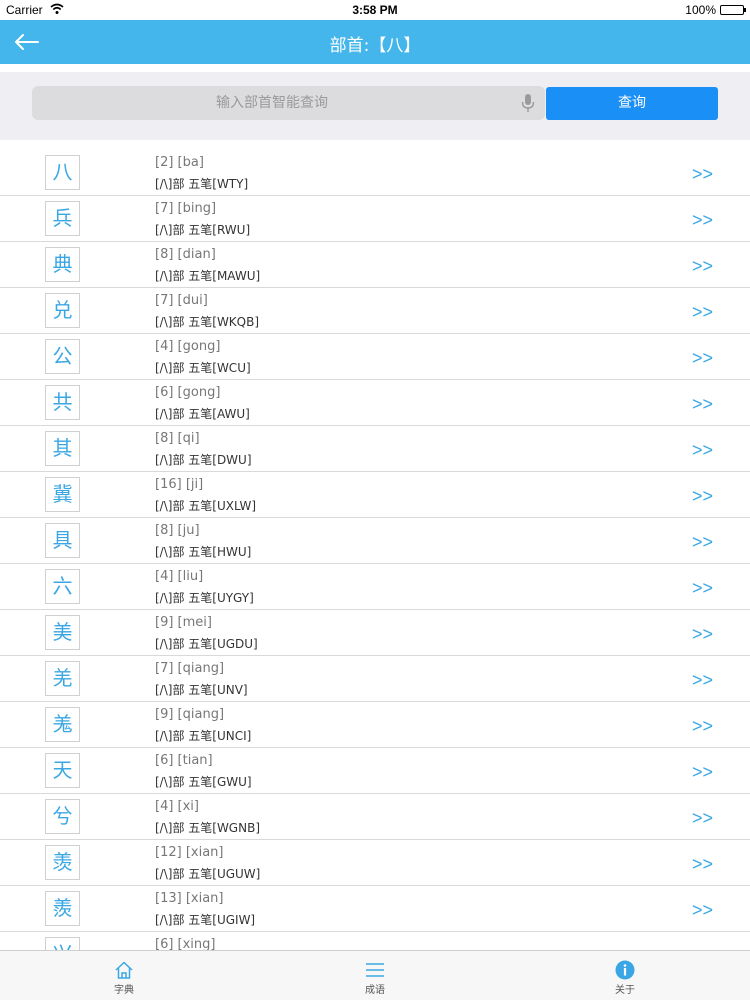  I want to click on microphone-icon, so click(528, 103).